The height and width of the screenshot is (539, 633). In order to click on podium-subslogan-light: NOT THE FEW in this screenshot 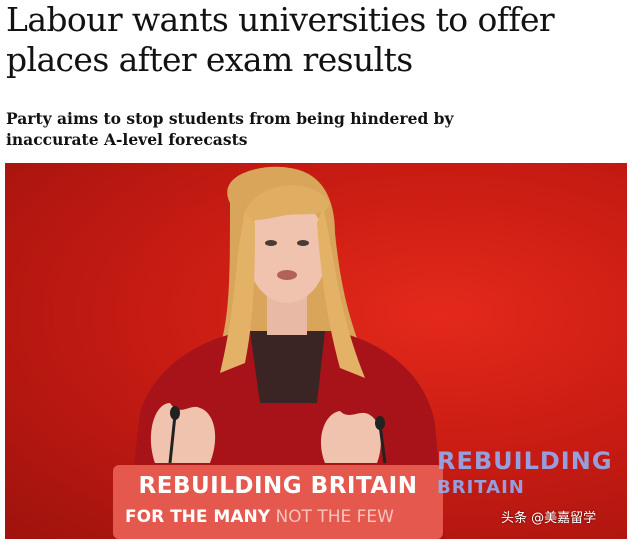, I will do `click(334, 517)`.